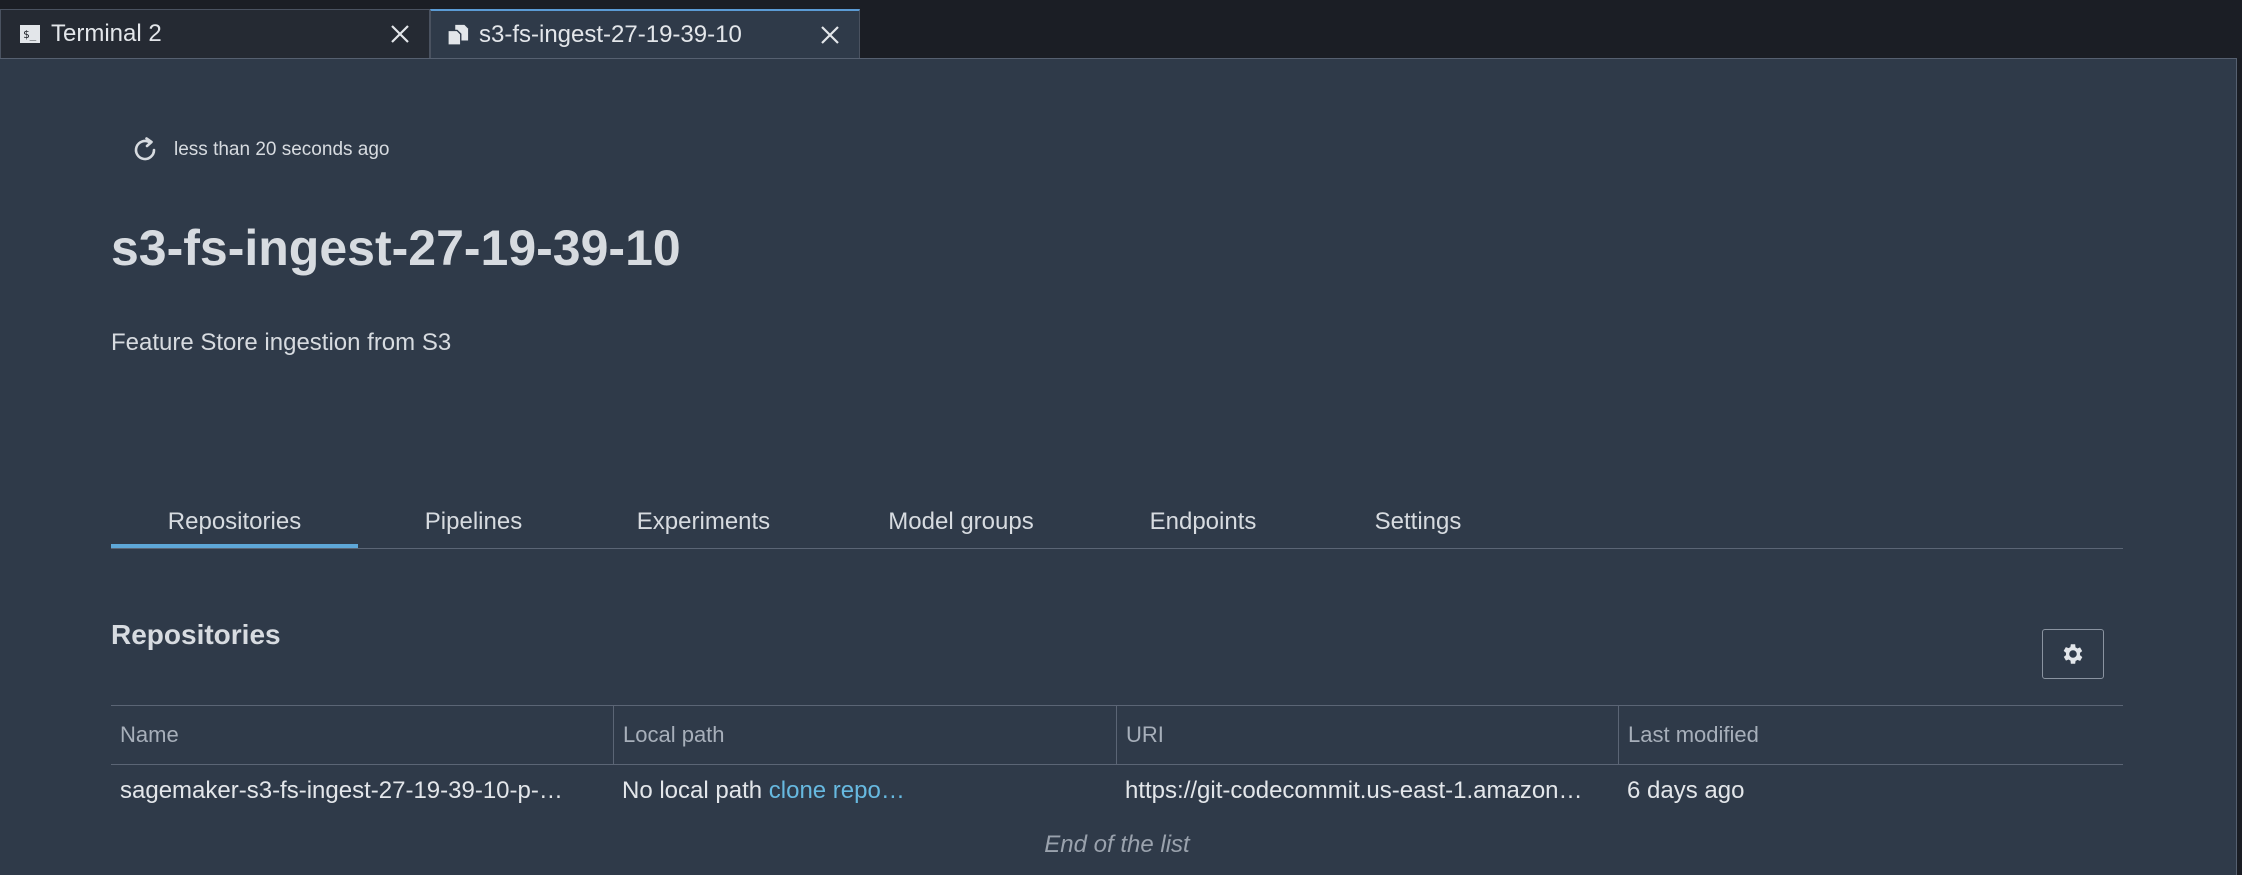  I want to click on section-title: Repositories, so click(196, 634).